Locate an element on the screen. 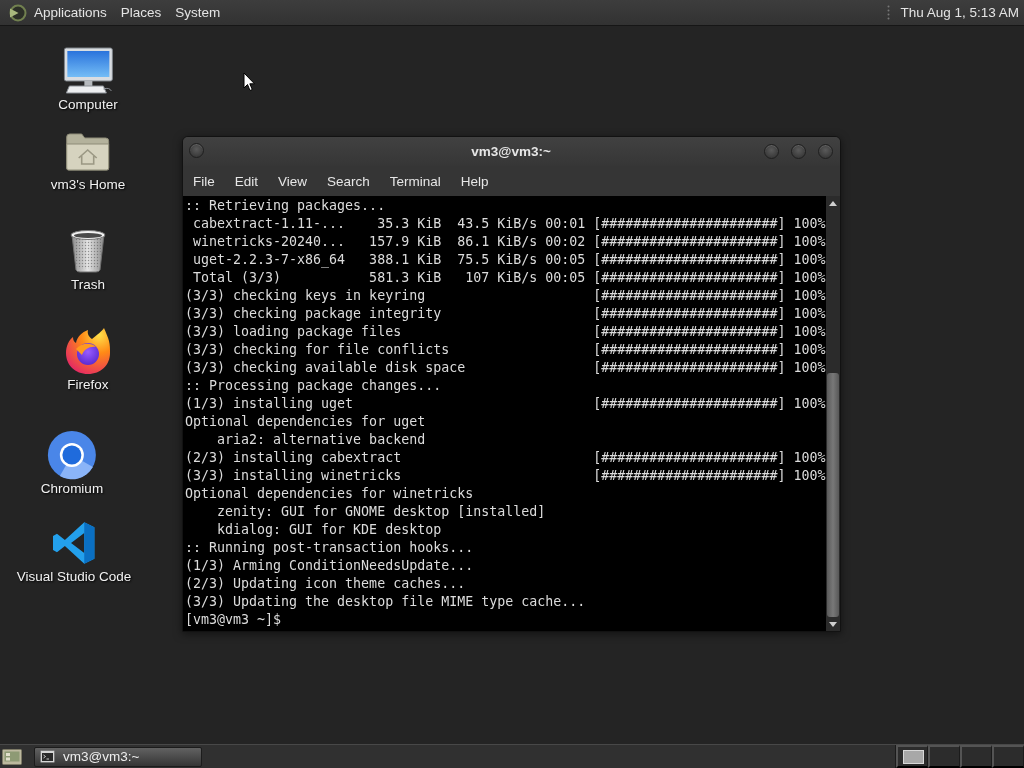  vscode-icon is located at coordinates (74, 543).